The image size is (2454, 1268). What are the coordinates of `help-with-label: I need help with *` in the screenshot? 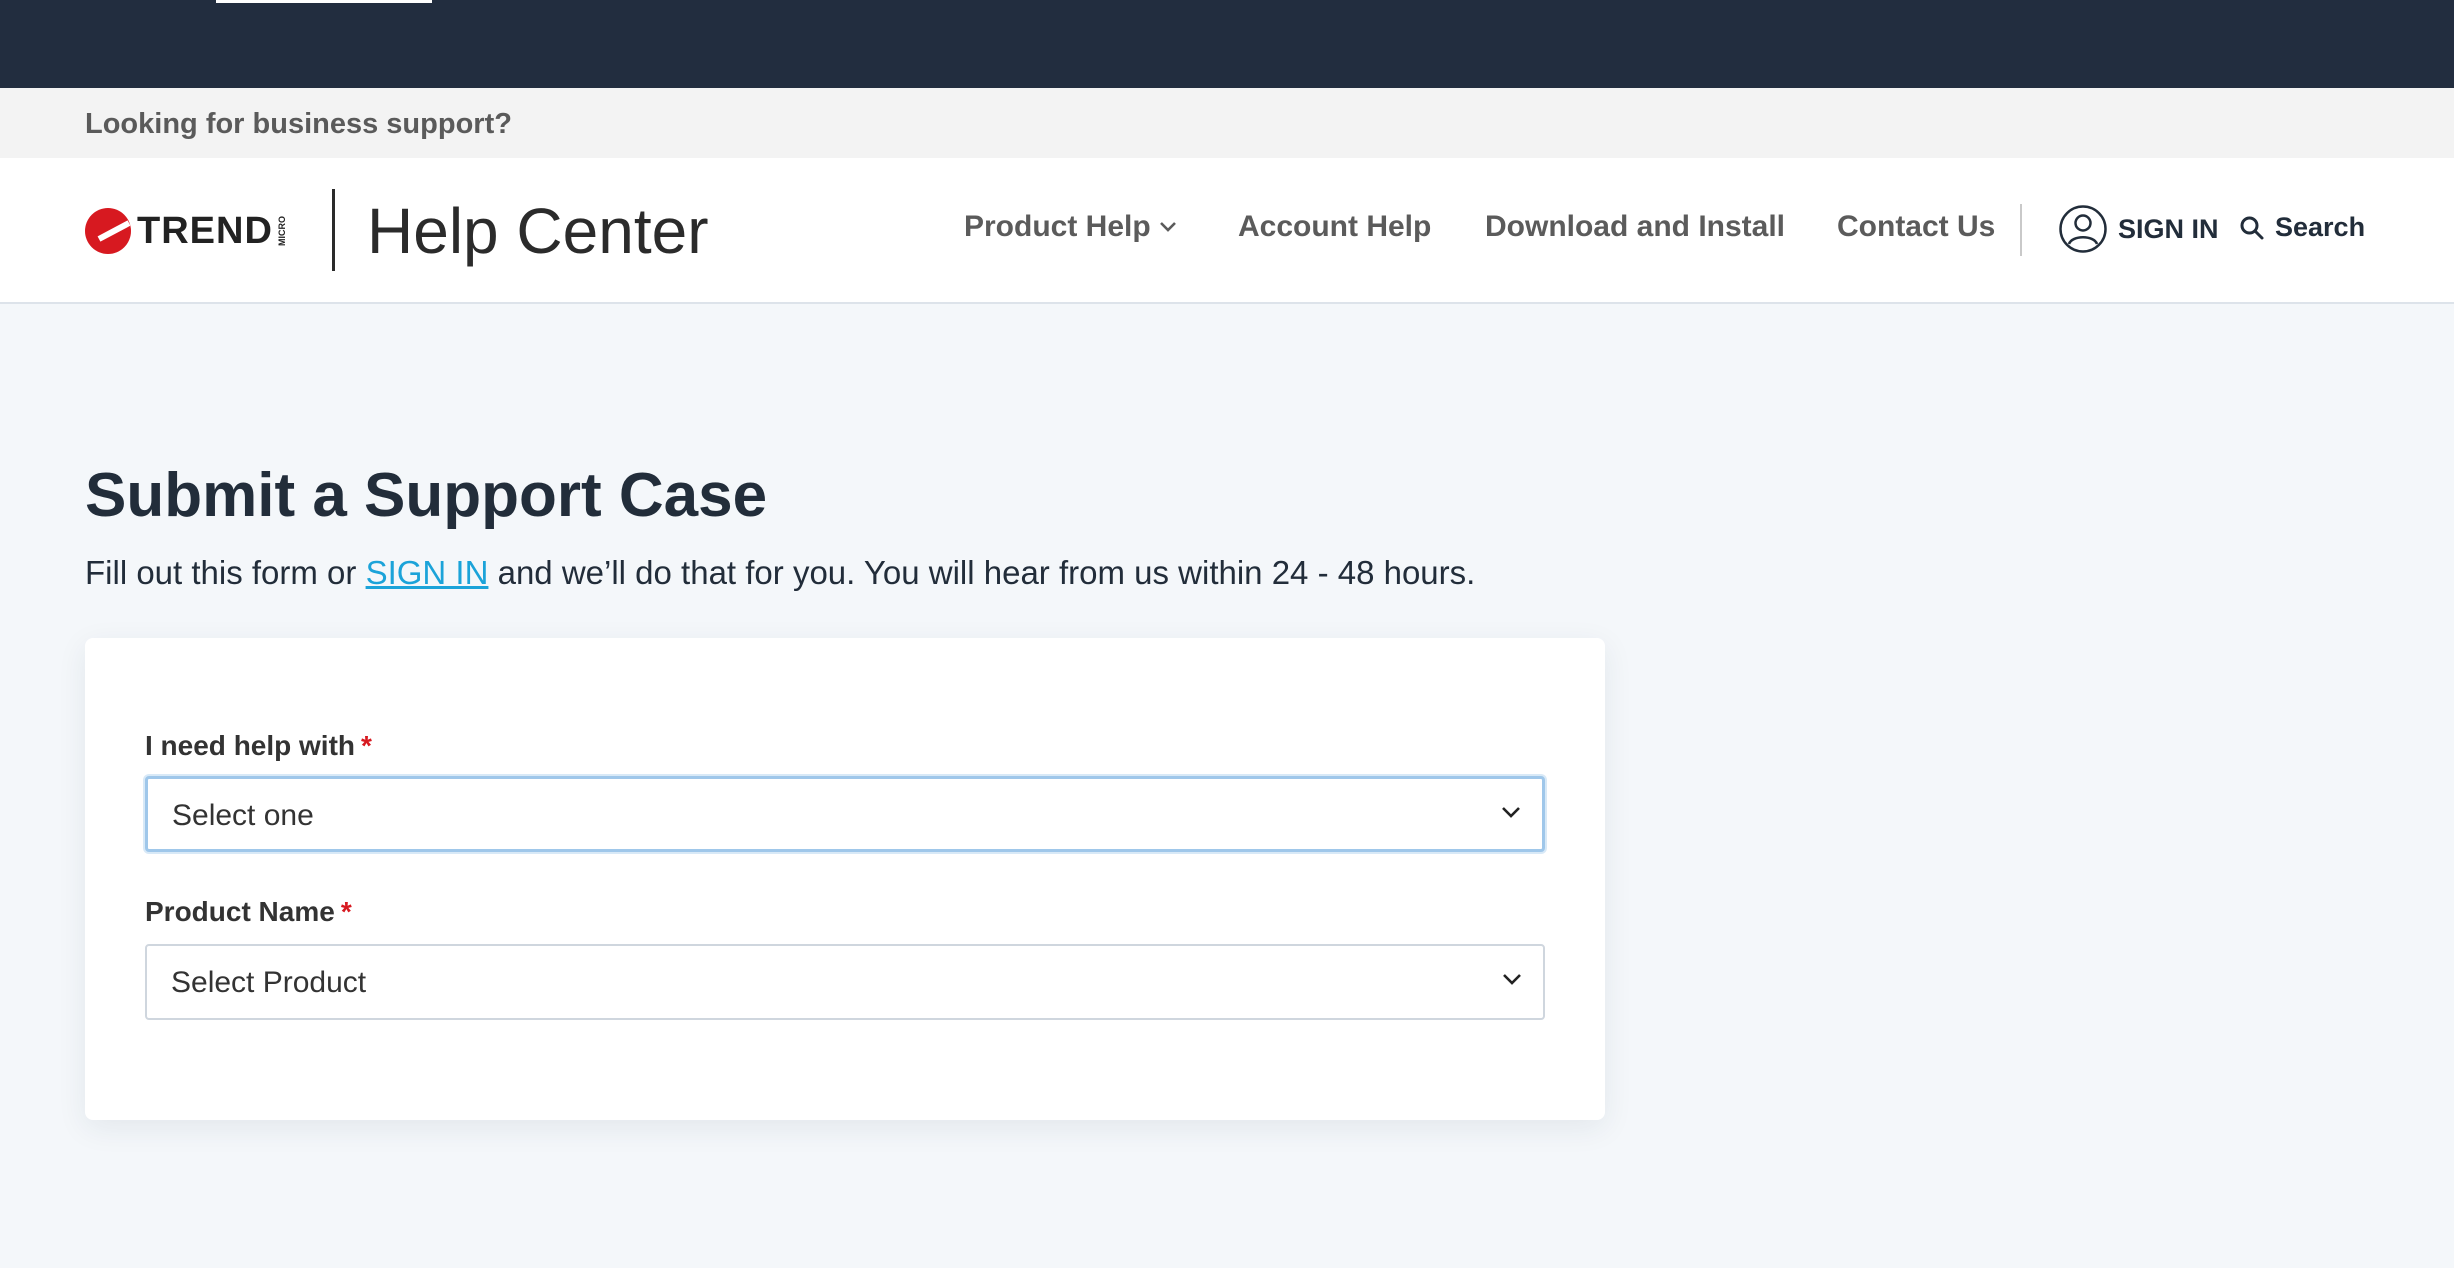 It's located at (258, 746).